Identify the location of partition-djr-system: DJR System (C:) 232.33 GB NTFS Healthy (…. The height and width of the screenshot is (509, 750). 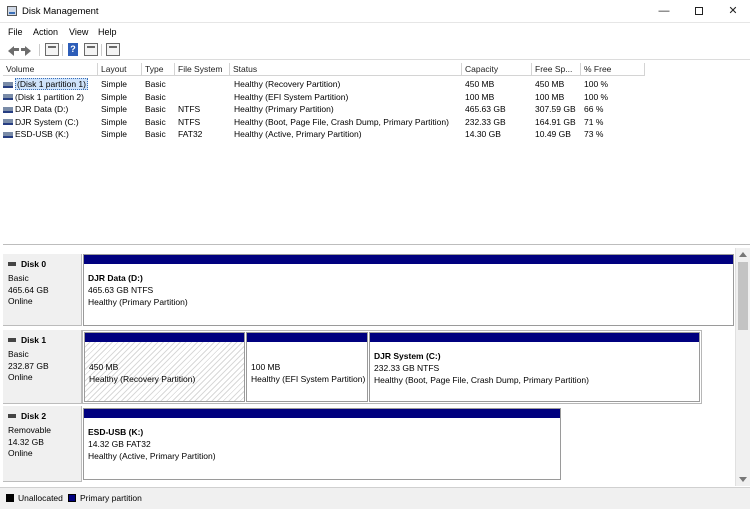
(534, 367).